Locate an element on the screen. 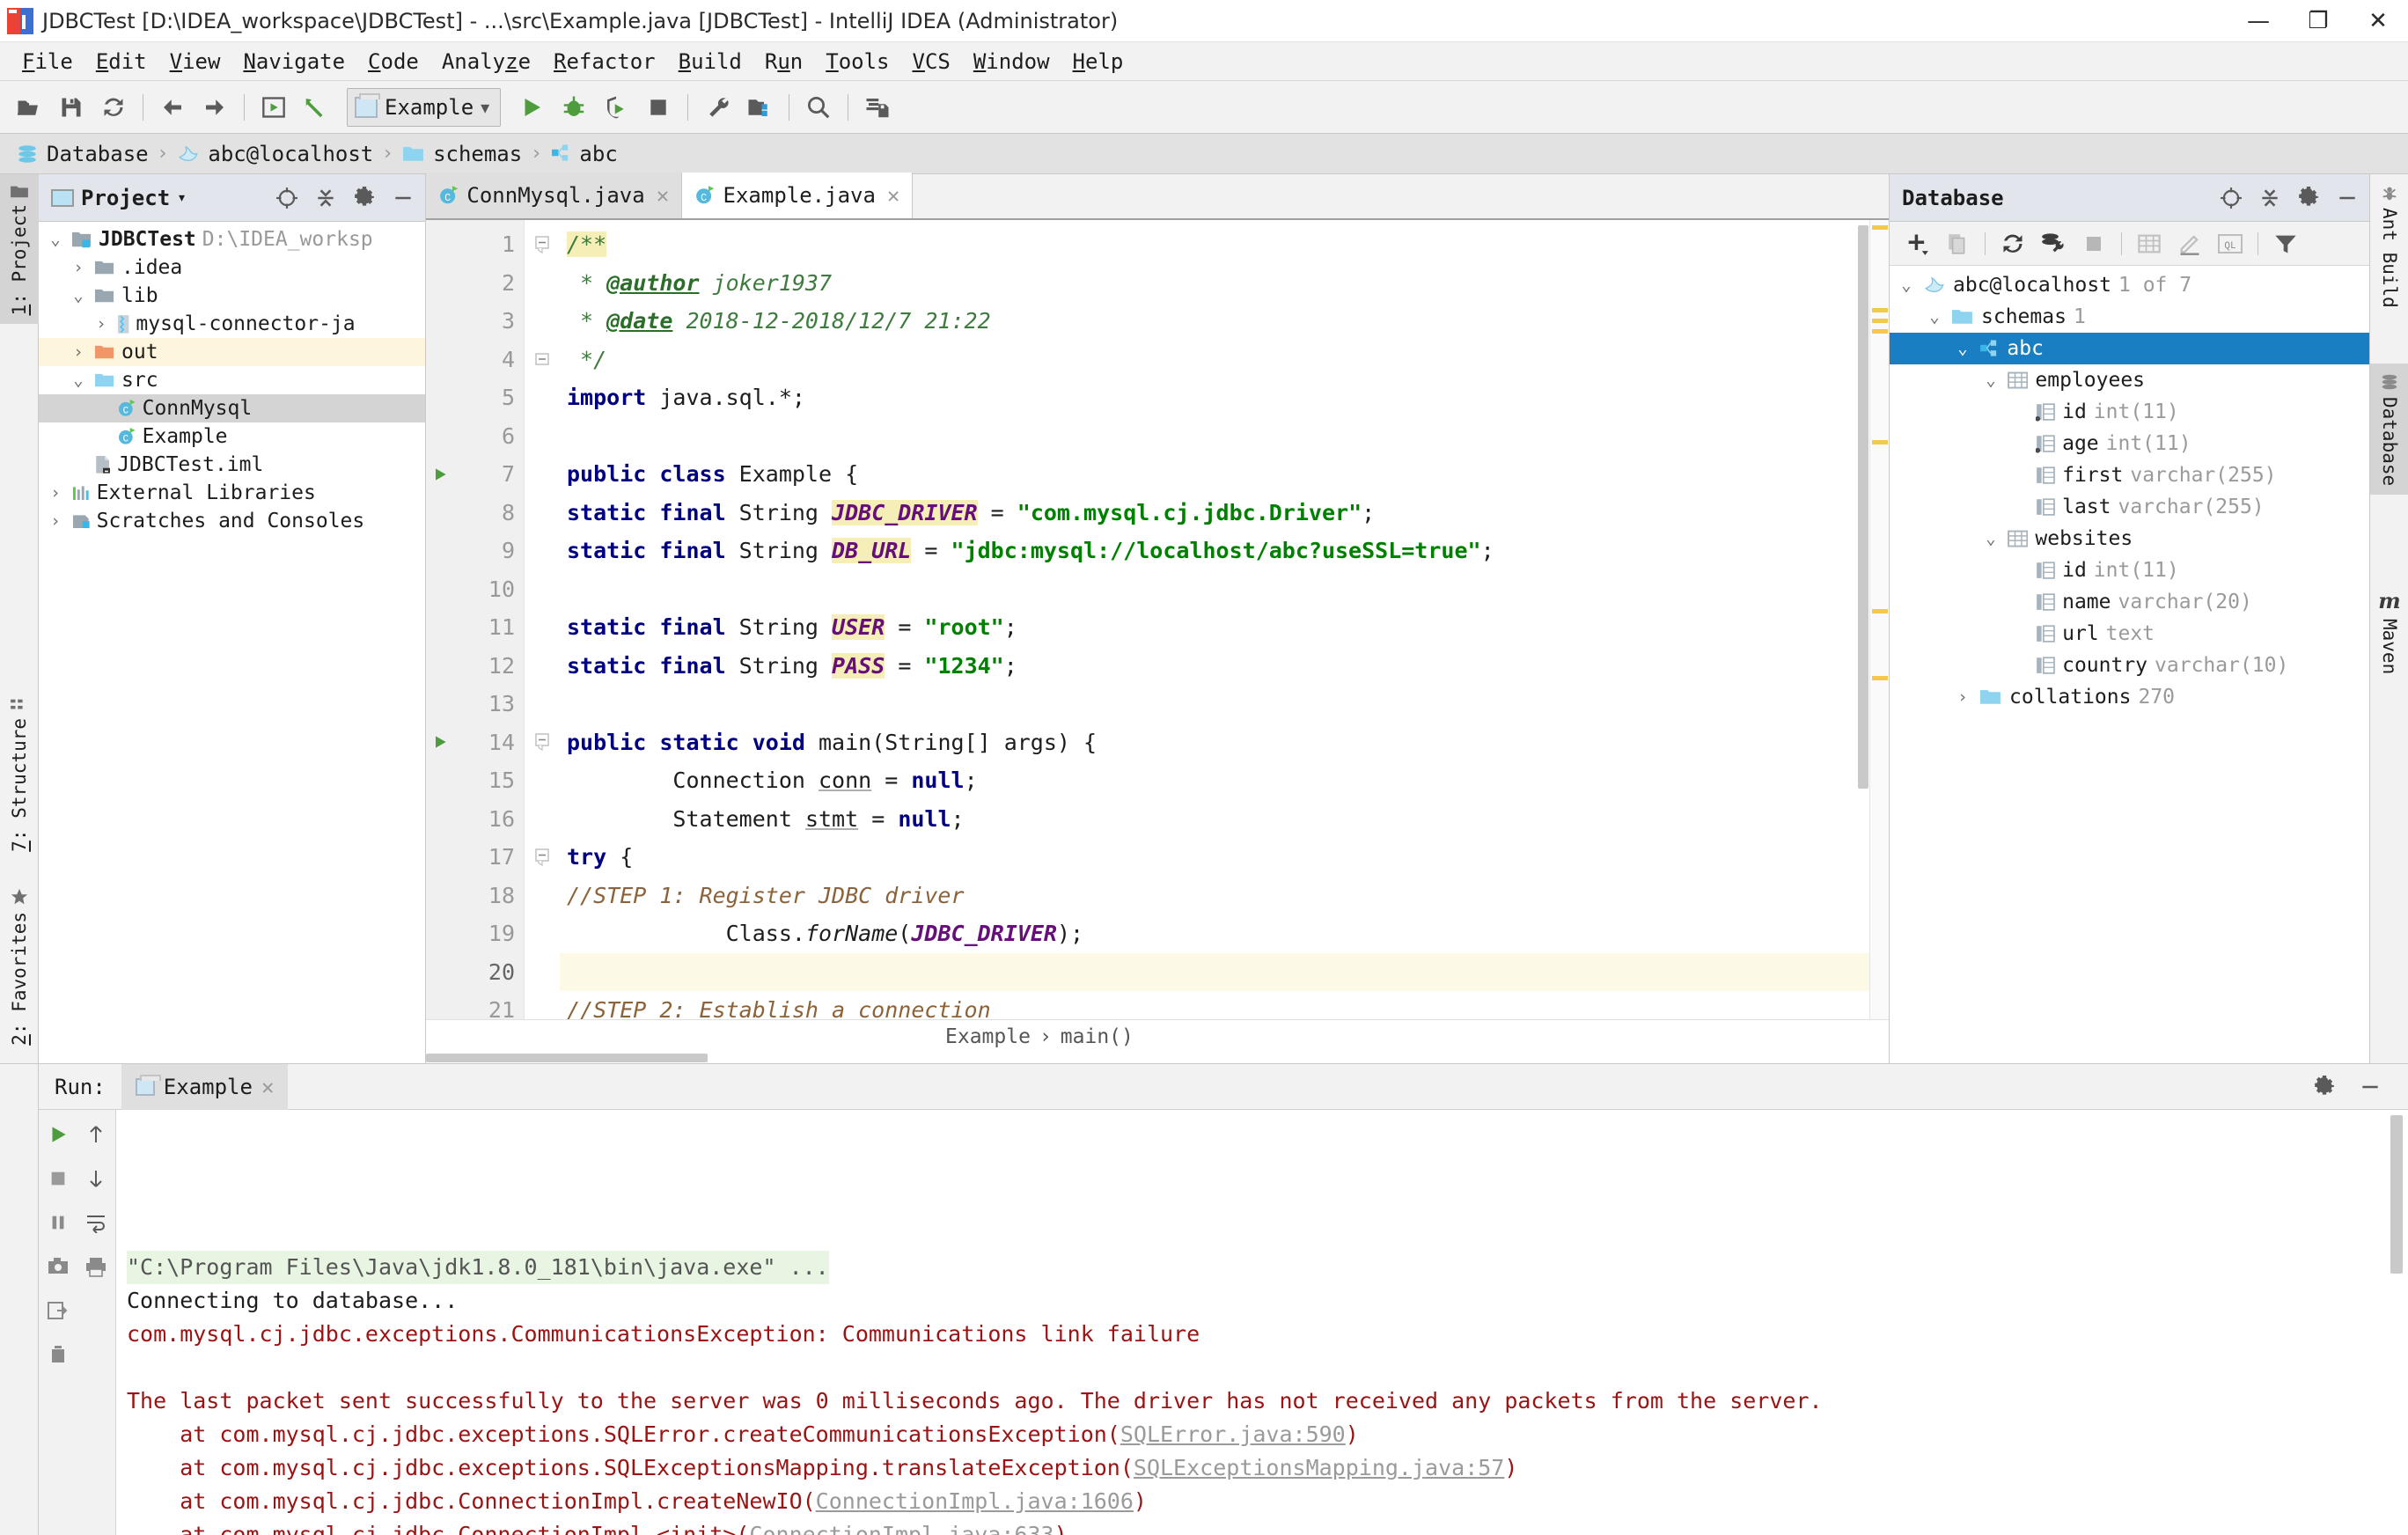  stop-square-icon is located at coordinates (58, 1178).